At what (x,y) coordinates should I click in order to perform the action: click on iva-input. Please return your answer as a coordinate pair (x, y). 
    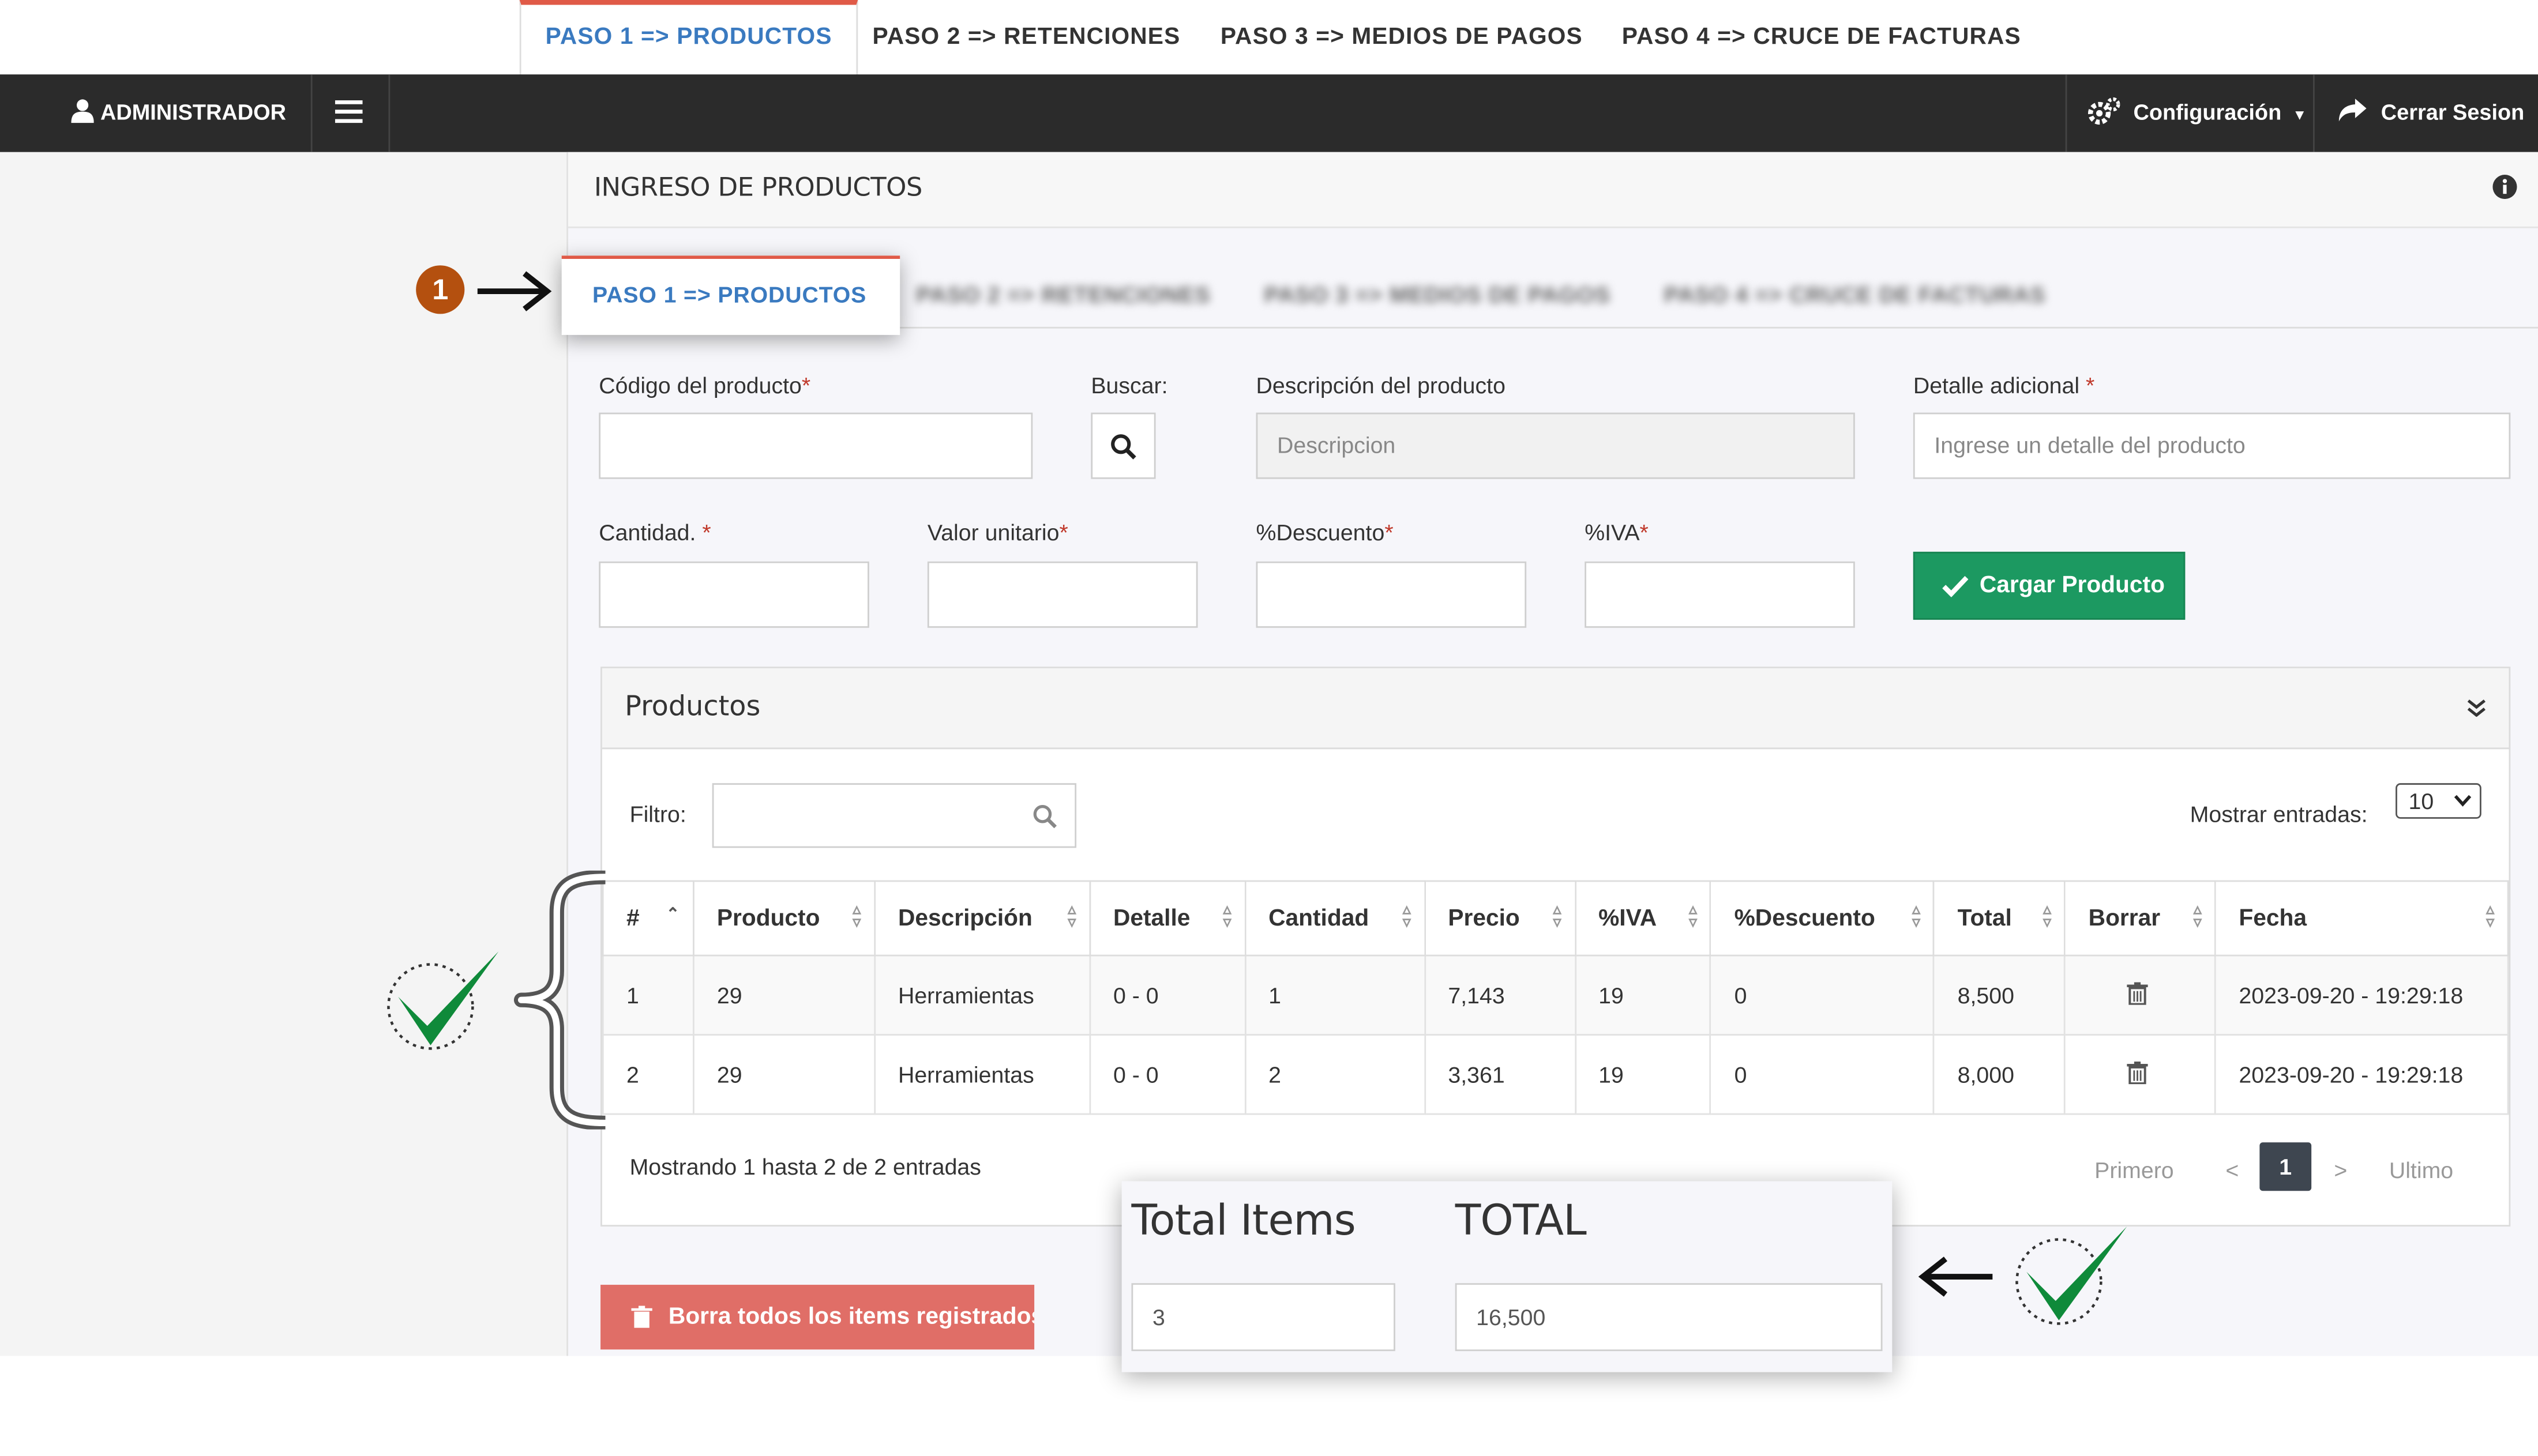
    Looking at the image, I should click on (1720, 594).